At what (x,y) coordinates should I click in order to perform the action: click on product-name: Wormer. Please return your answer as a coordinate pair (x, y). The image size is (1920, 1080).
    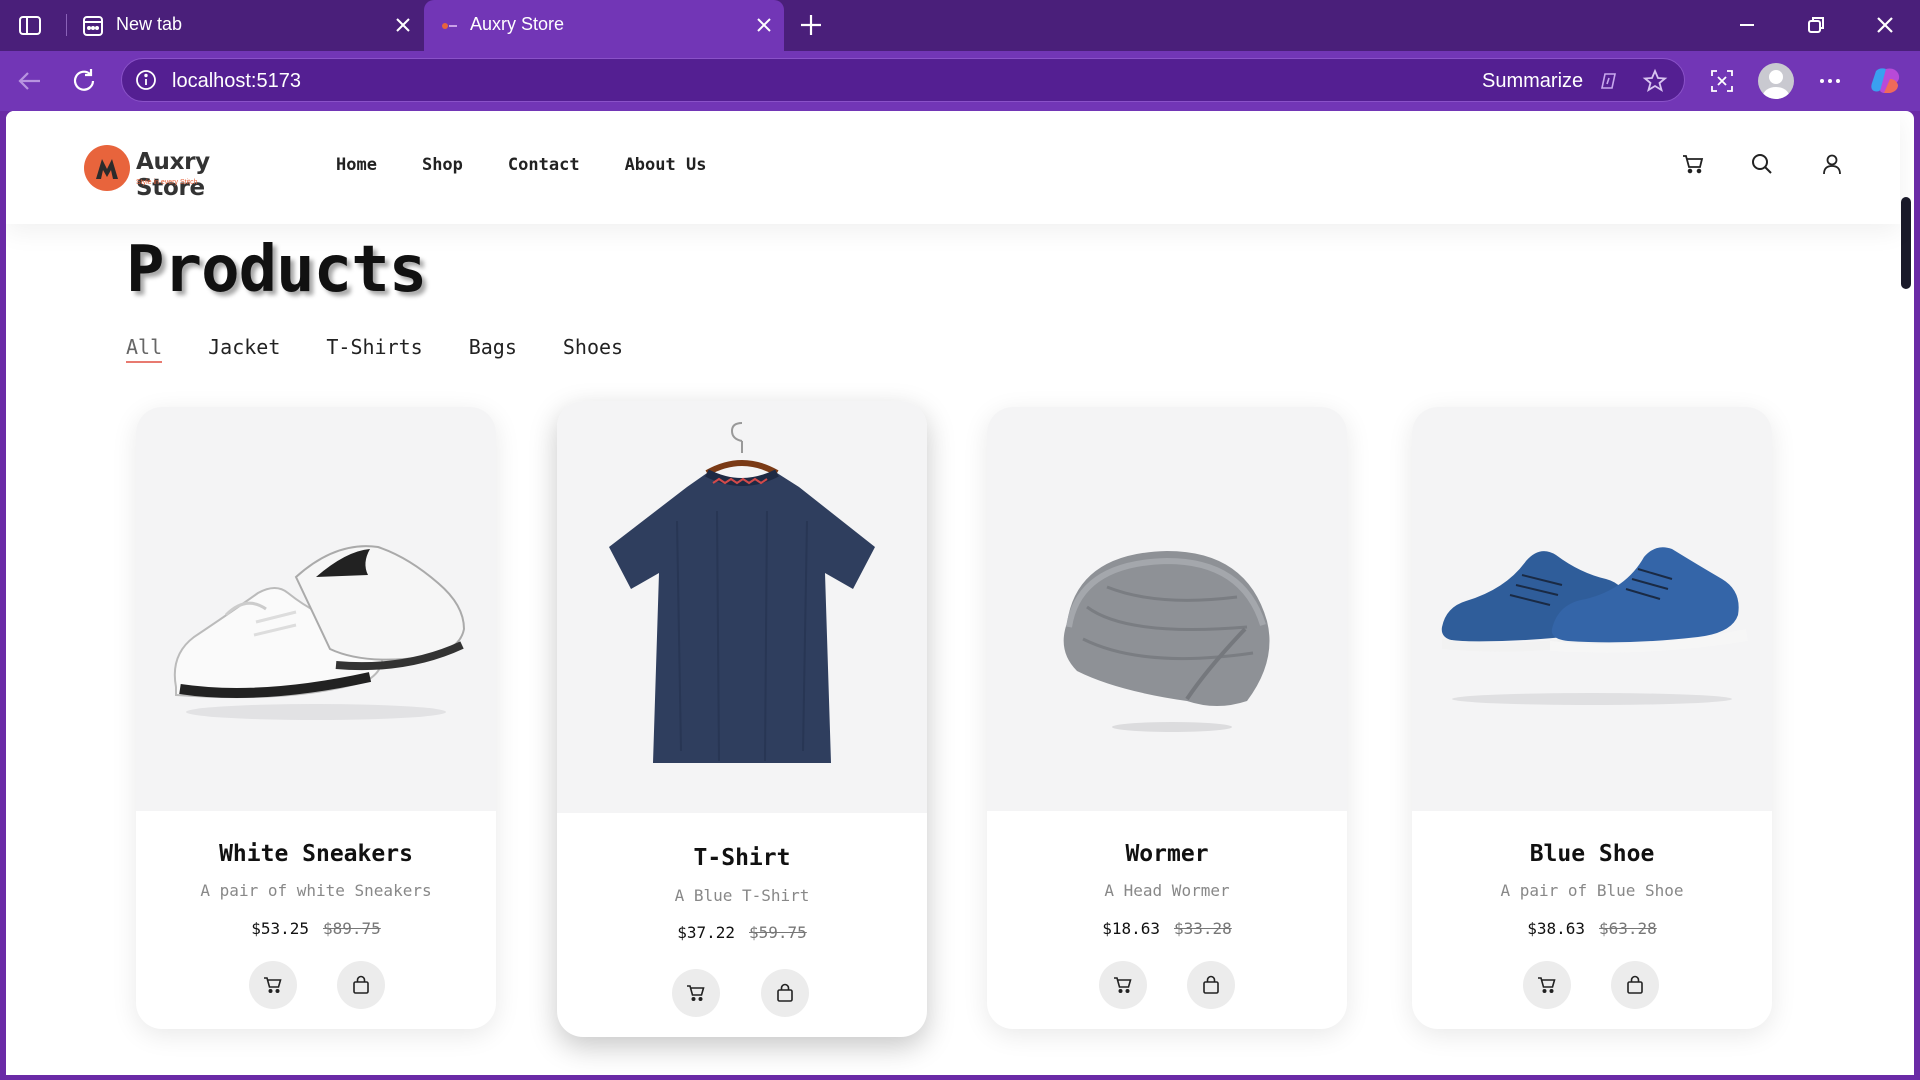
    Looking at the image, I should click on (1167, 854).